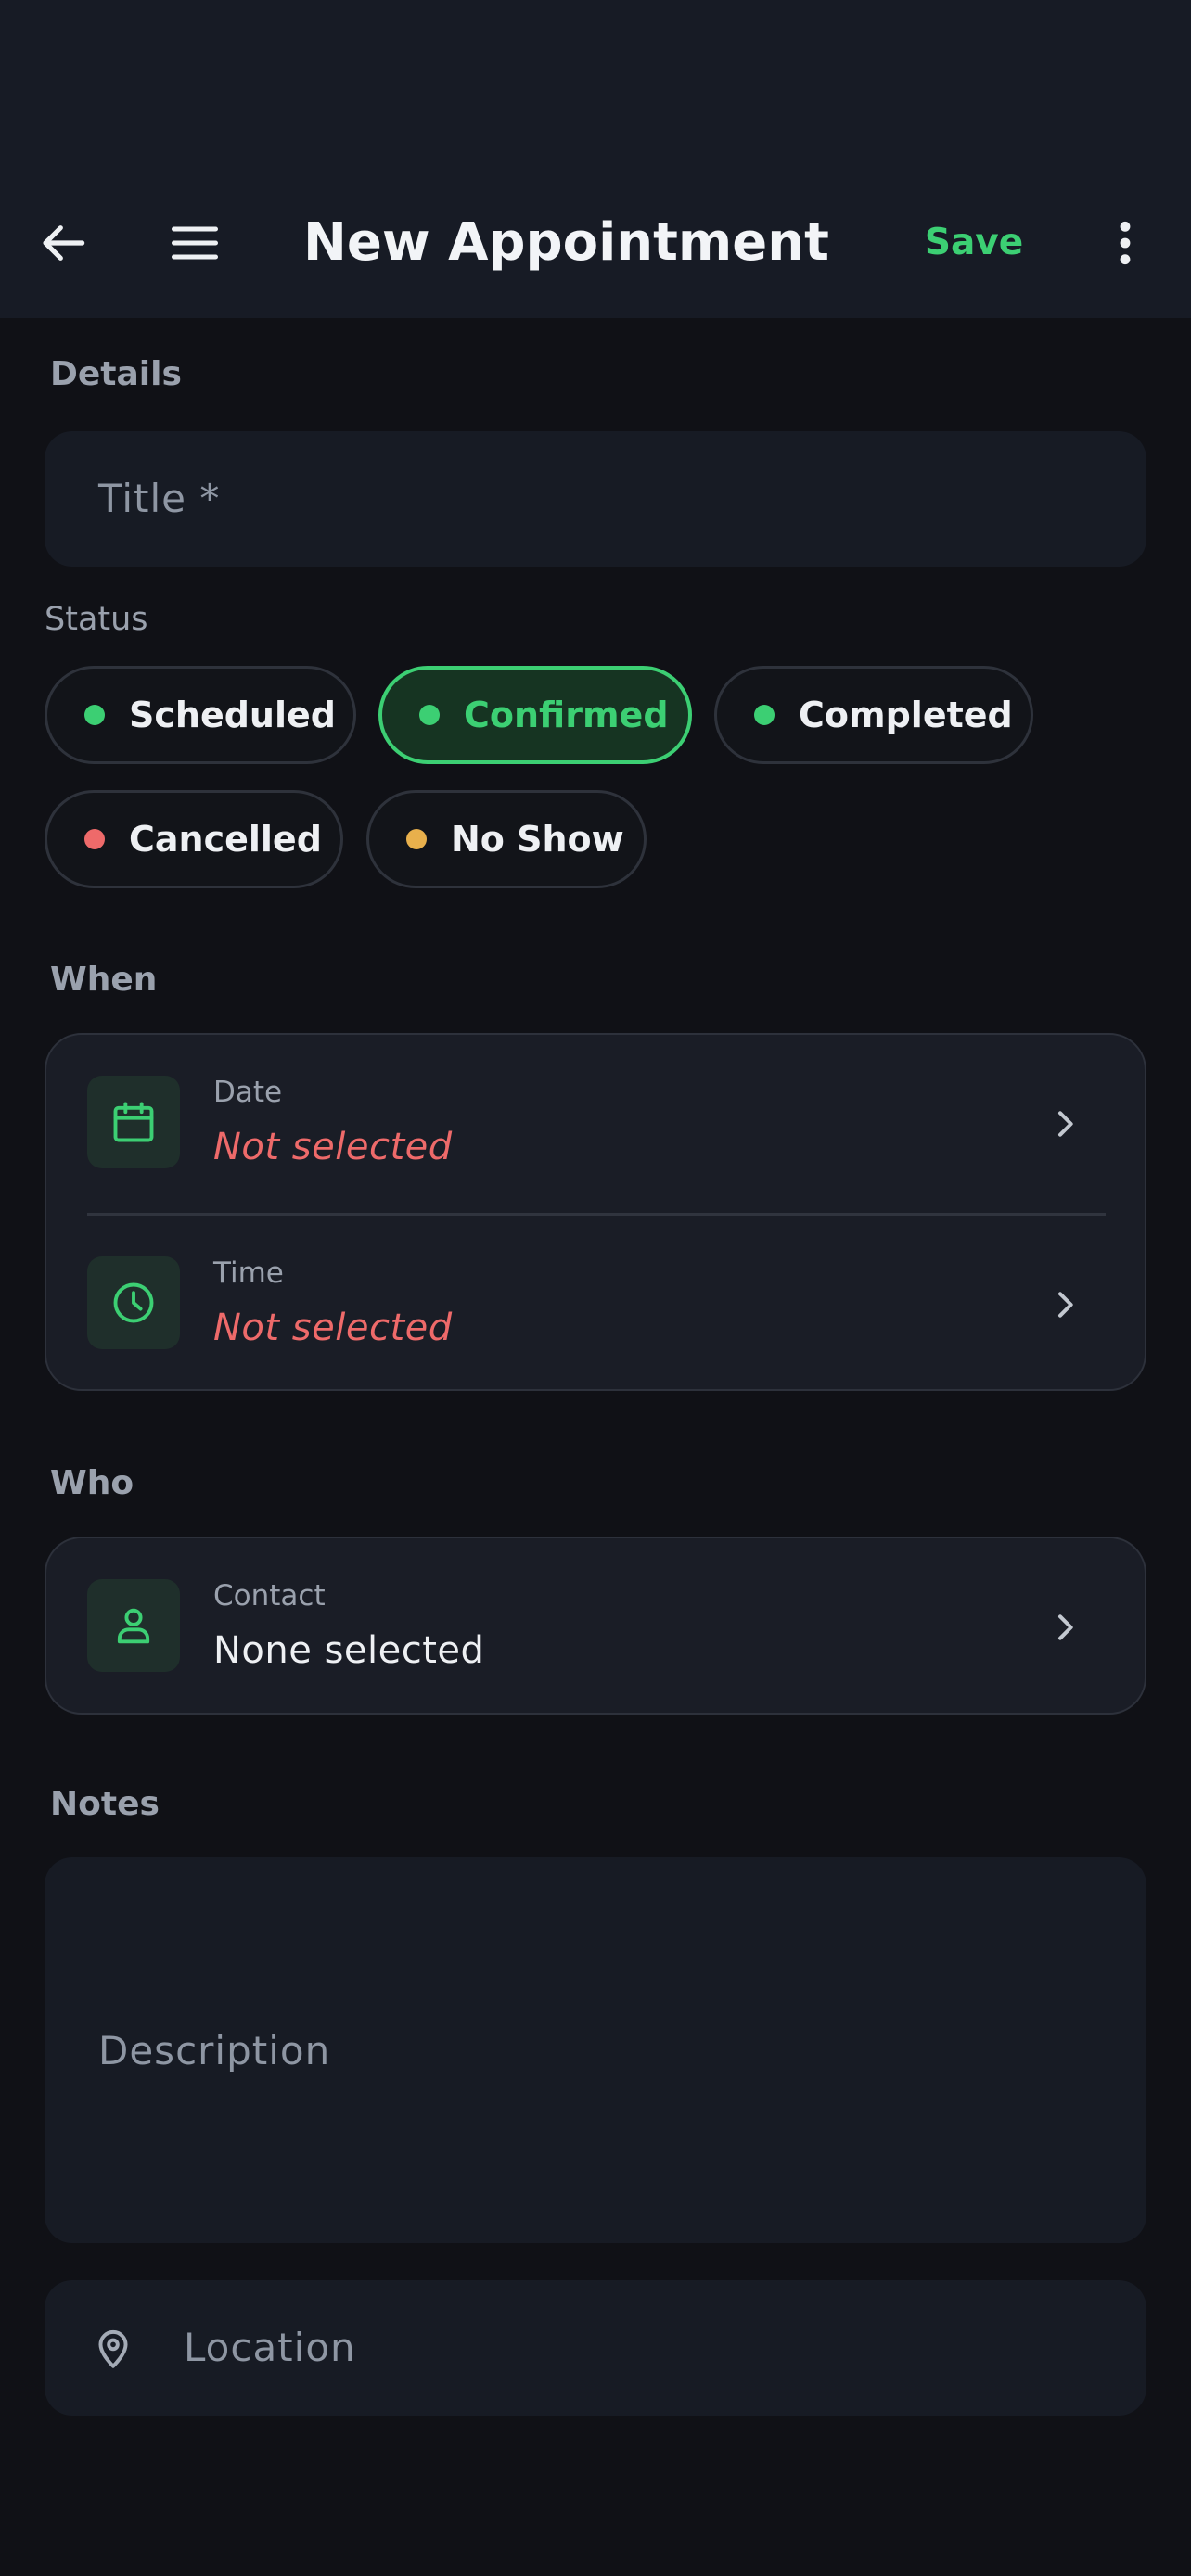 This screenshot has height=2576, width=1191. Describe the element at coordinates (104, 980) in the screenshot. I see `section-label-when: When` at that location.